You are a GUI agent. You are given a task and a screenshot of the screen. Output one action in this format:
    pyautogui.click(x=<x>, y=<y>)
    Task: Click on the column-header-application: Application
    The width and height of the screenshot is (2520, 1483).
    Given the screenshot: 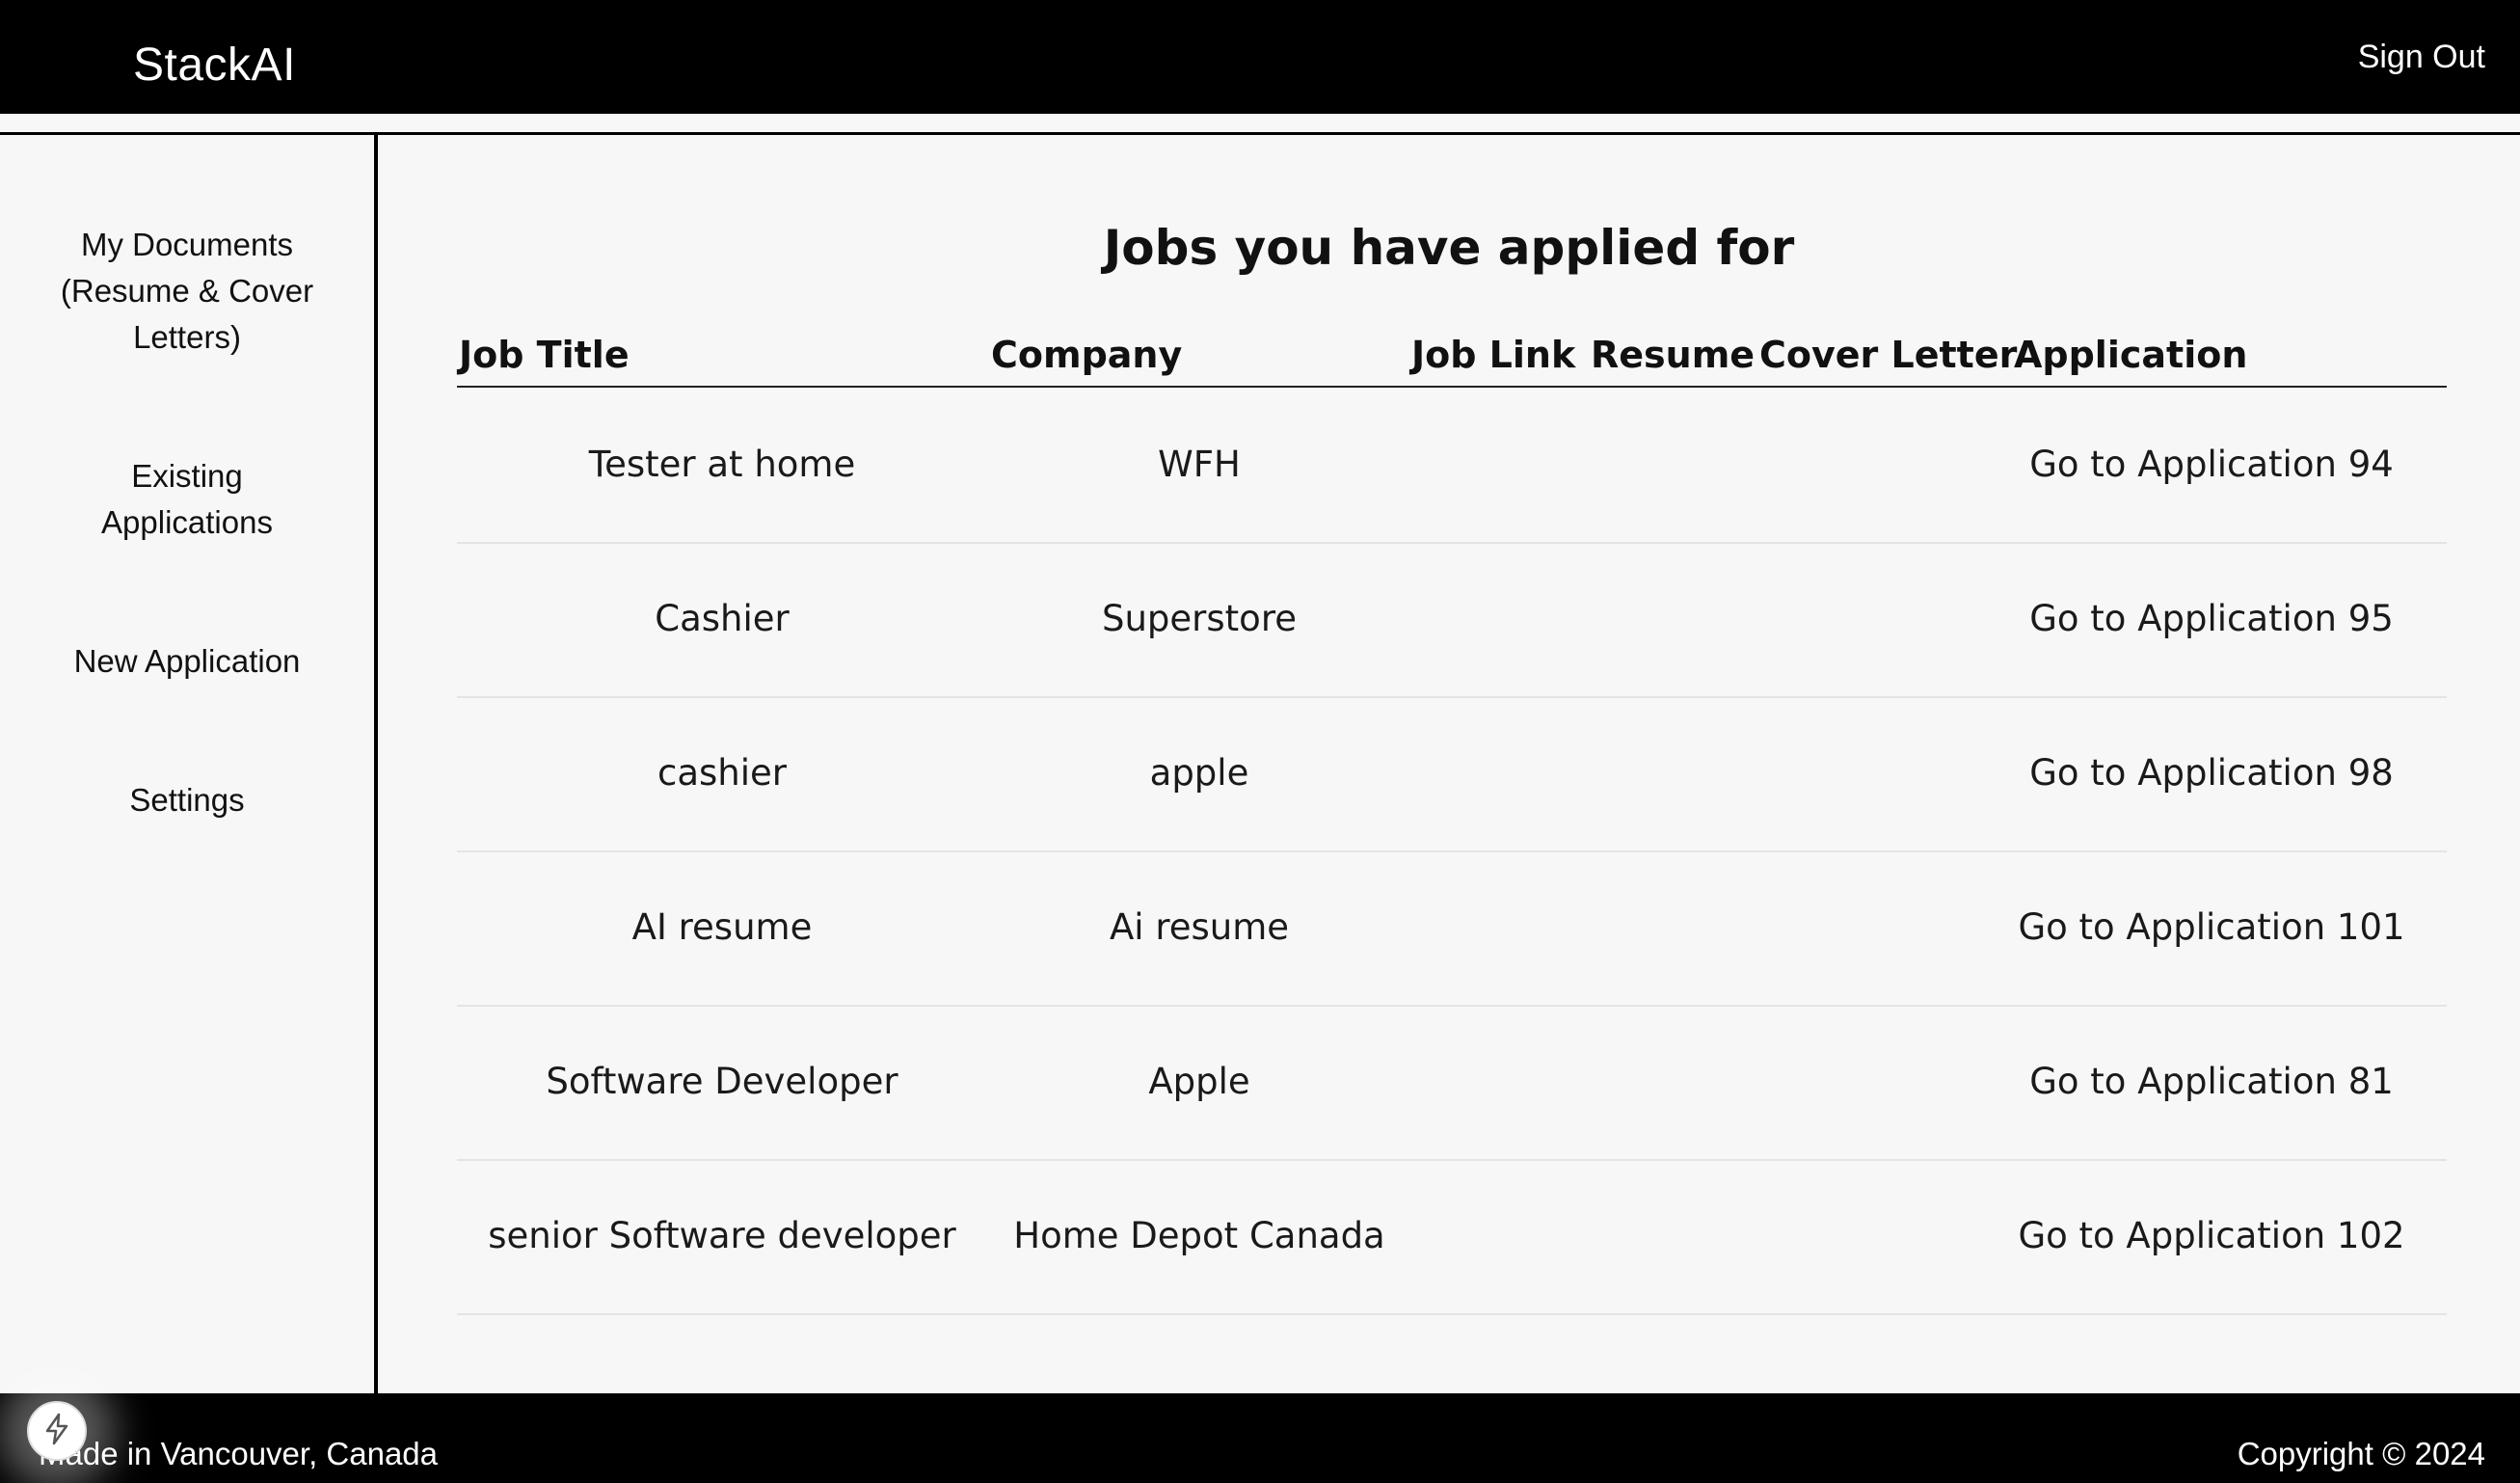 What is the action you would take?
    pyautogui.click(x=2131, y=355)
    